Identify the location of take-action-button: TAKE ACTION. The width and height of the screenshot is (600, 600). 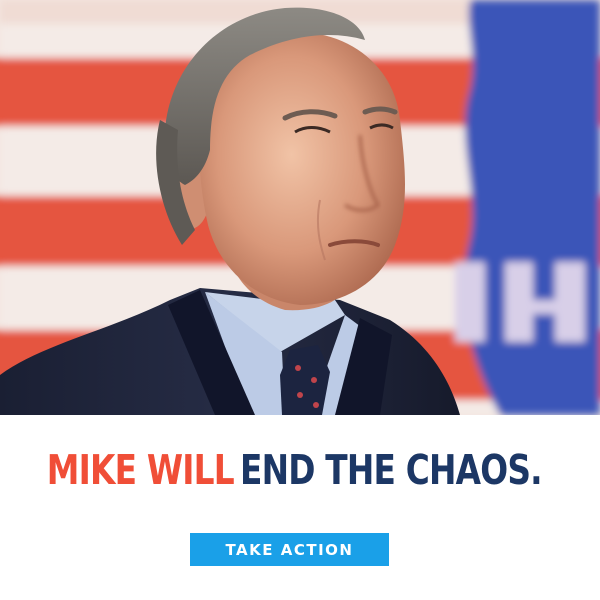
(289, 549).